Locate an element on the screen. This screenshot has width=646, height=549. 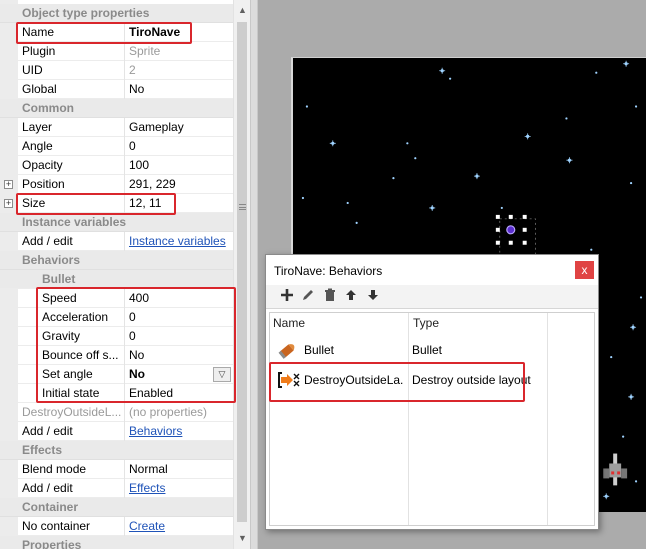
property-label: Plugin is located at coordinates (39, 51).